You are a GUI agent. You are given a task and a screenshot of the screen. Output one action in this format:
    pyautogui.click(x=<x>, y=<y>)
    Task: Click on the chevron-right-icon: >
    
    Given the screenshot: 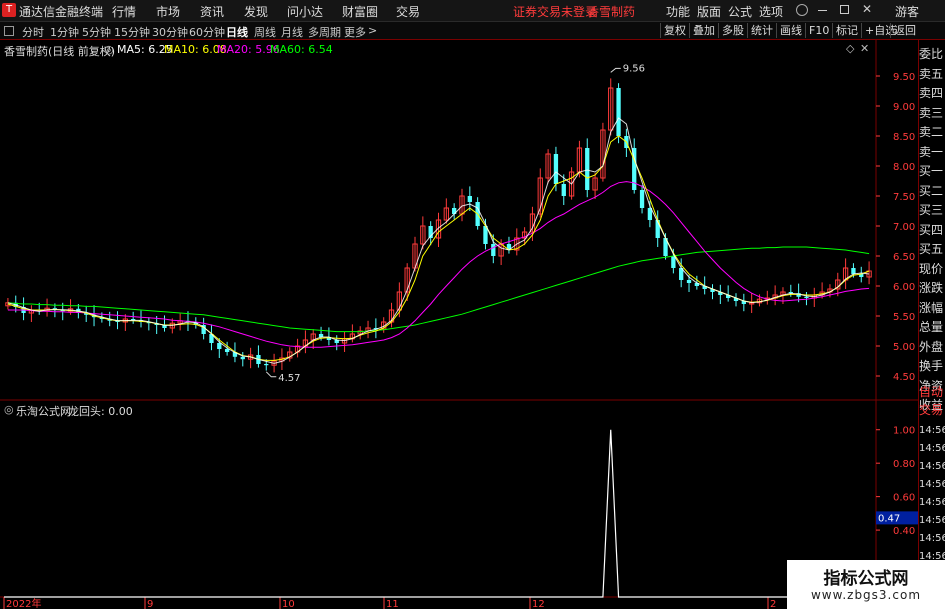 What is the action you would take?
    pyautogui.click(x=372, y=30)
    